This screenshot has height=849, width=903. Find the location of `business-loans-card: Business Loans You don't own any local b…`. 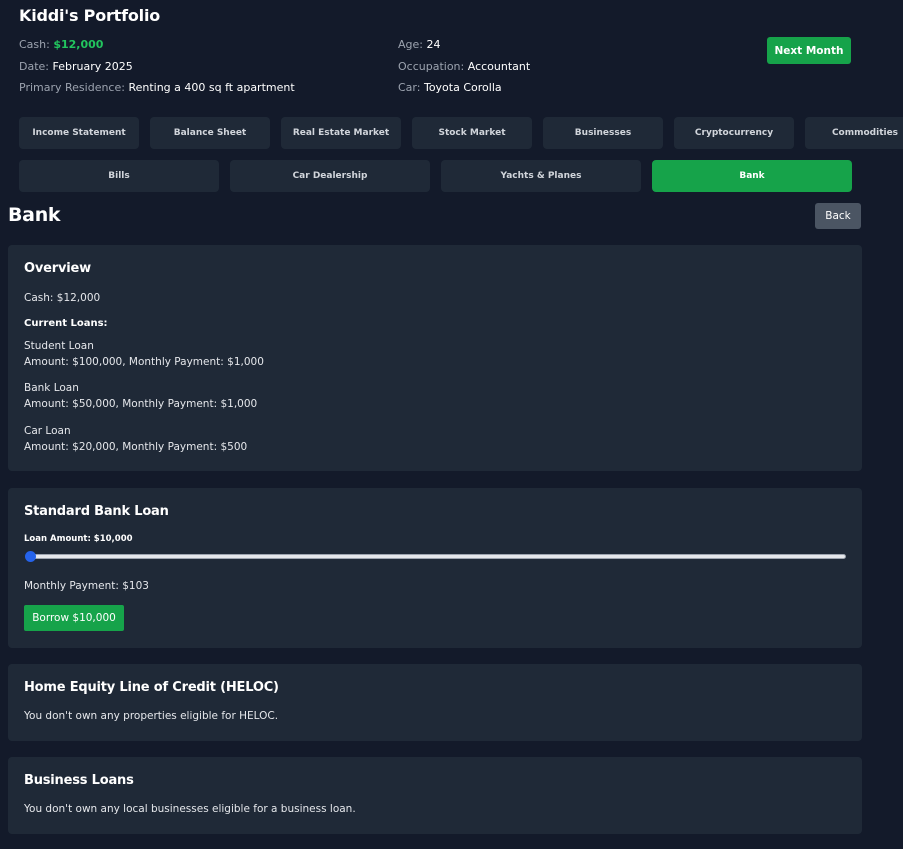

business-loans-card: Business Loans You don't own any local b… is located at coordinates (435, 795).